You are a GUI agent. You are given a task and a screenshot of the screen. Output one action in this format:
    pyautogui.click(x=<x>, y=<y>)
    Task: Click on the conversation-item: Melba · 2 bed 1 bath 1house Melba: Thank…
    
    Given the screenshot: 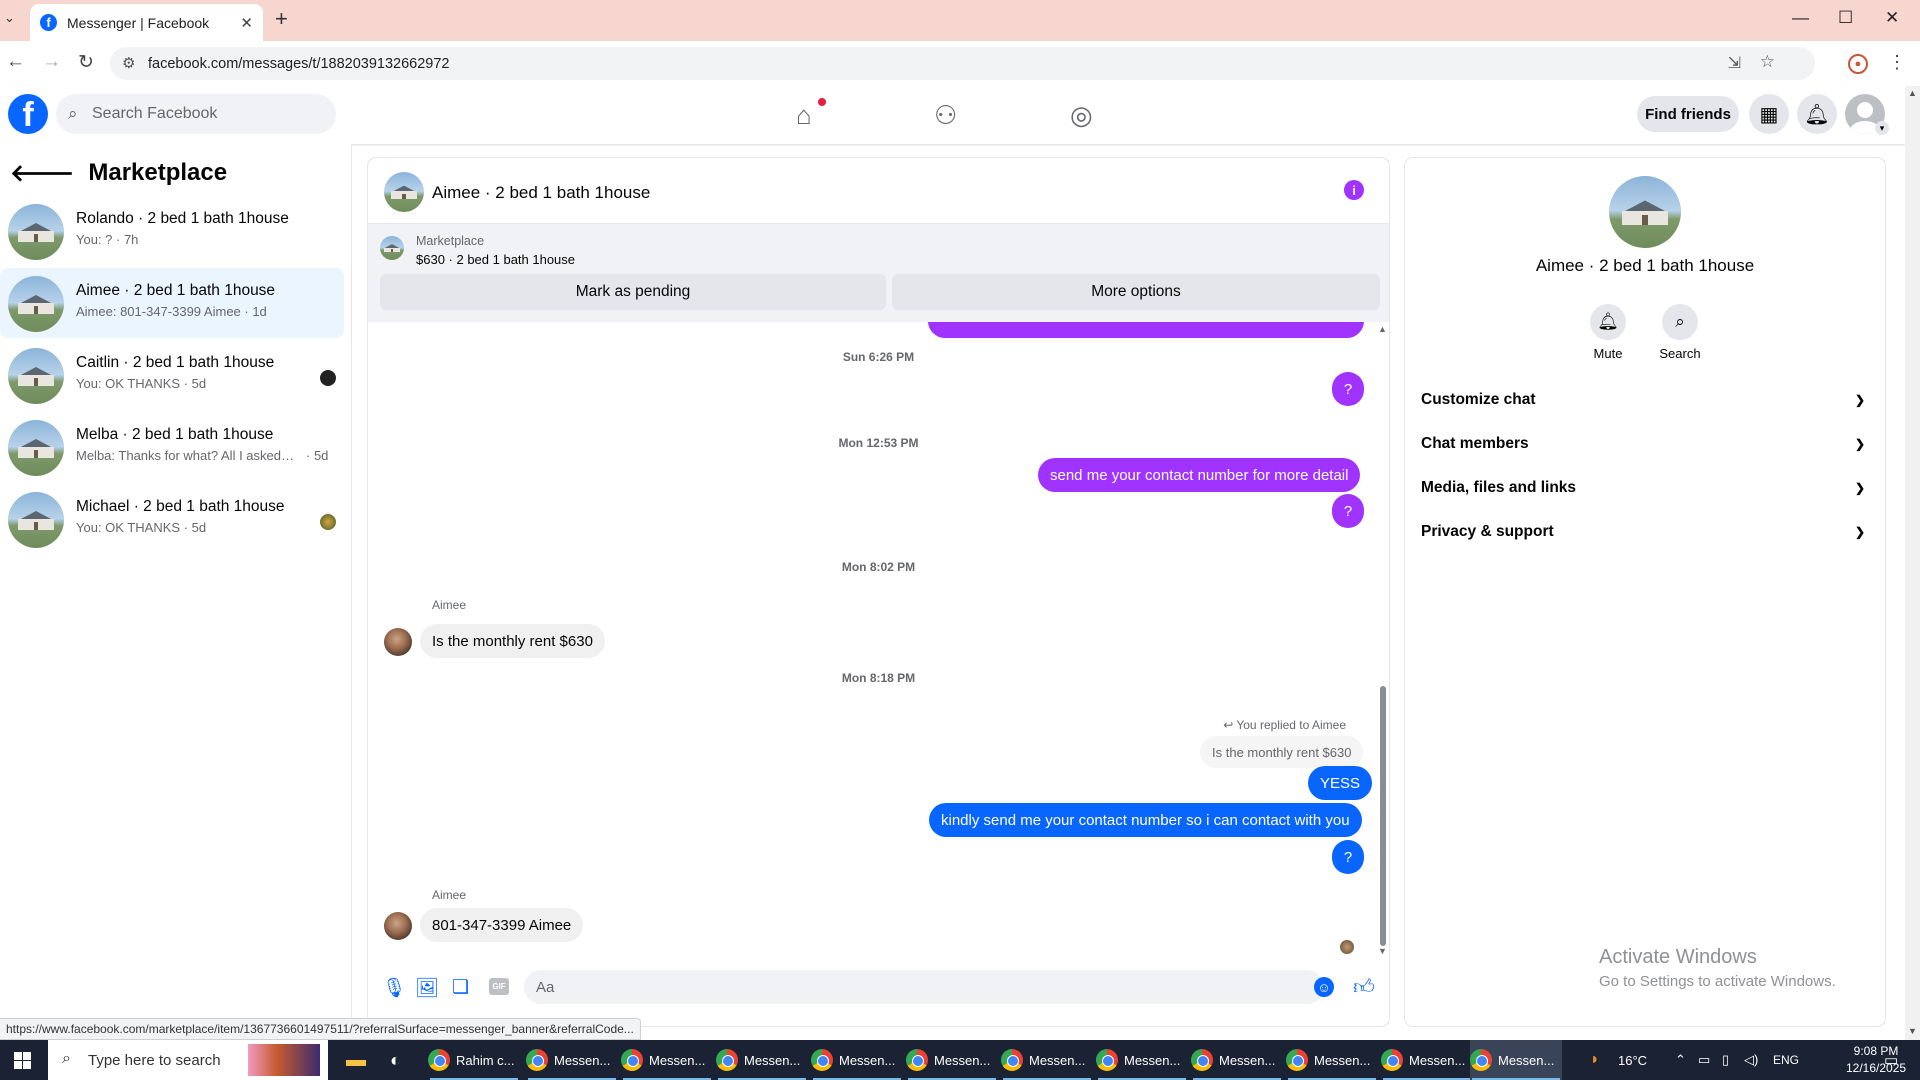 What is the action you would take?
    pyautogui.click(x=172, y=447)
    